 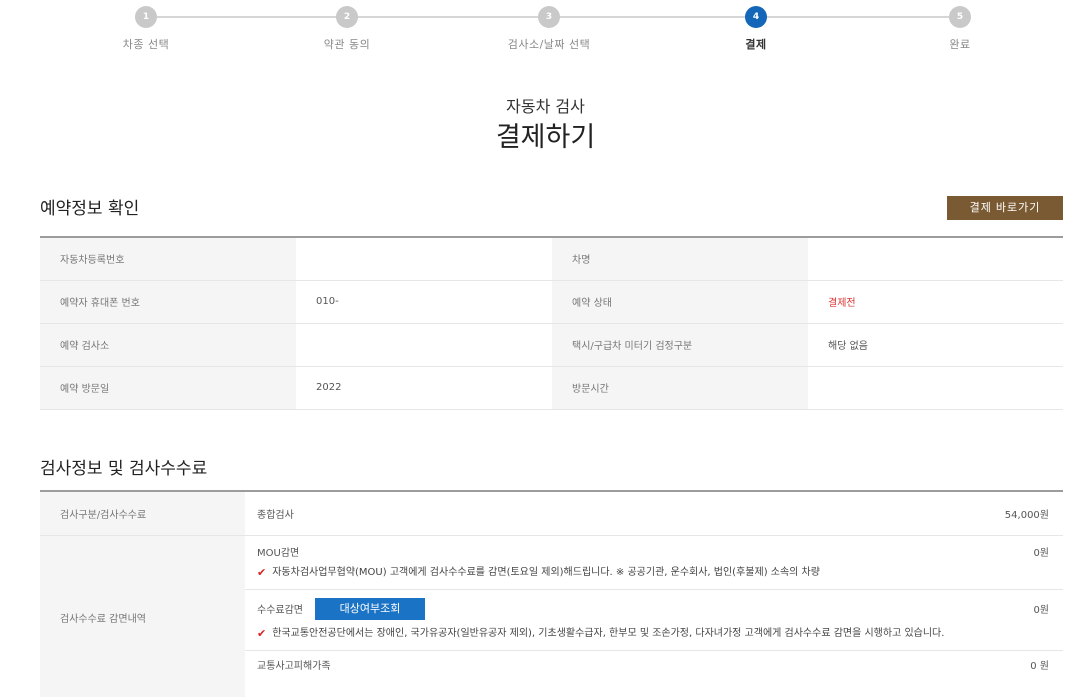 I want to click on fee-discount-label: 수수료감면, so click(x=280, y=610).